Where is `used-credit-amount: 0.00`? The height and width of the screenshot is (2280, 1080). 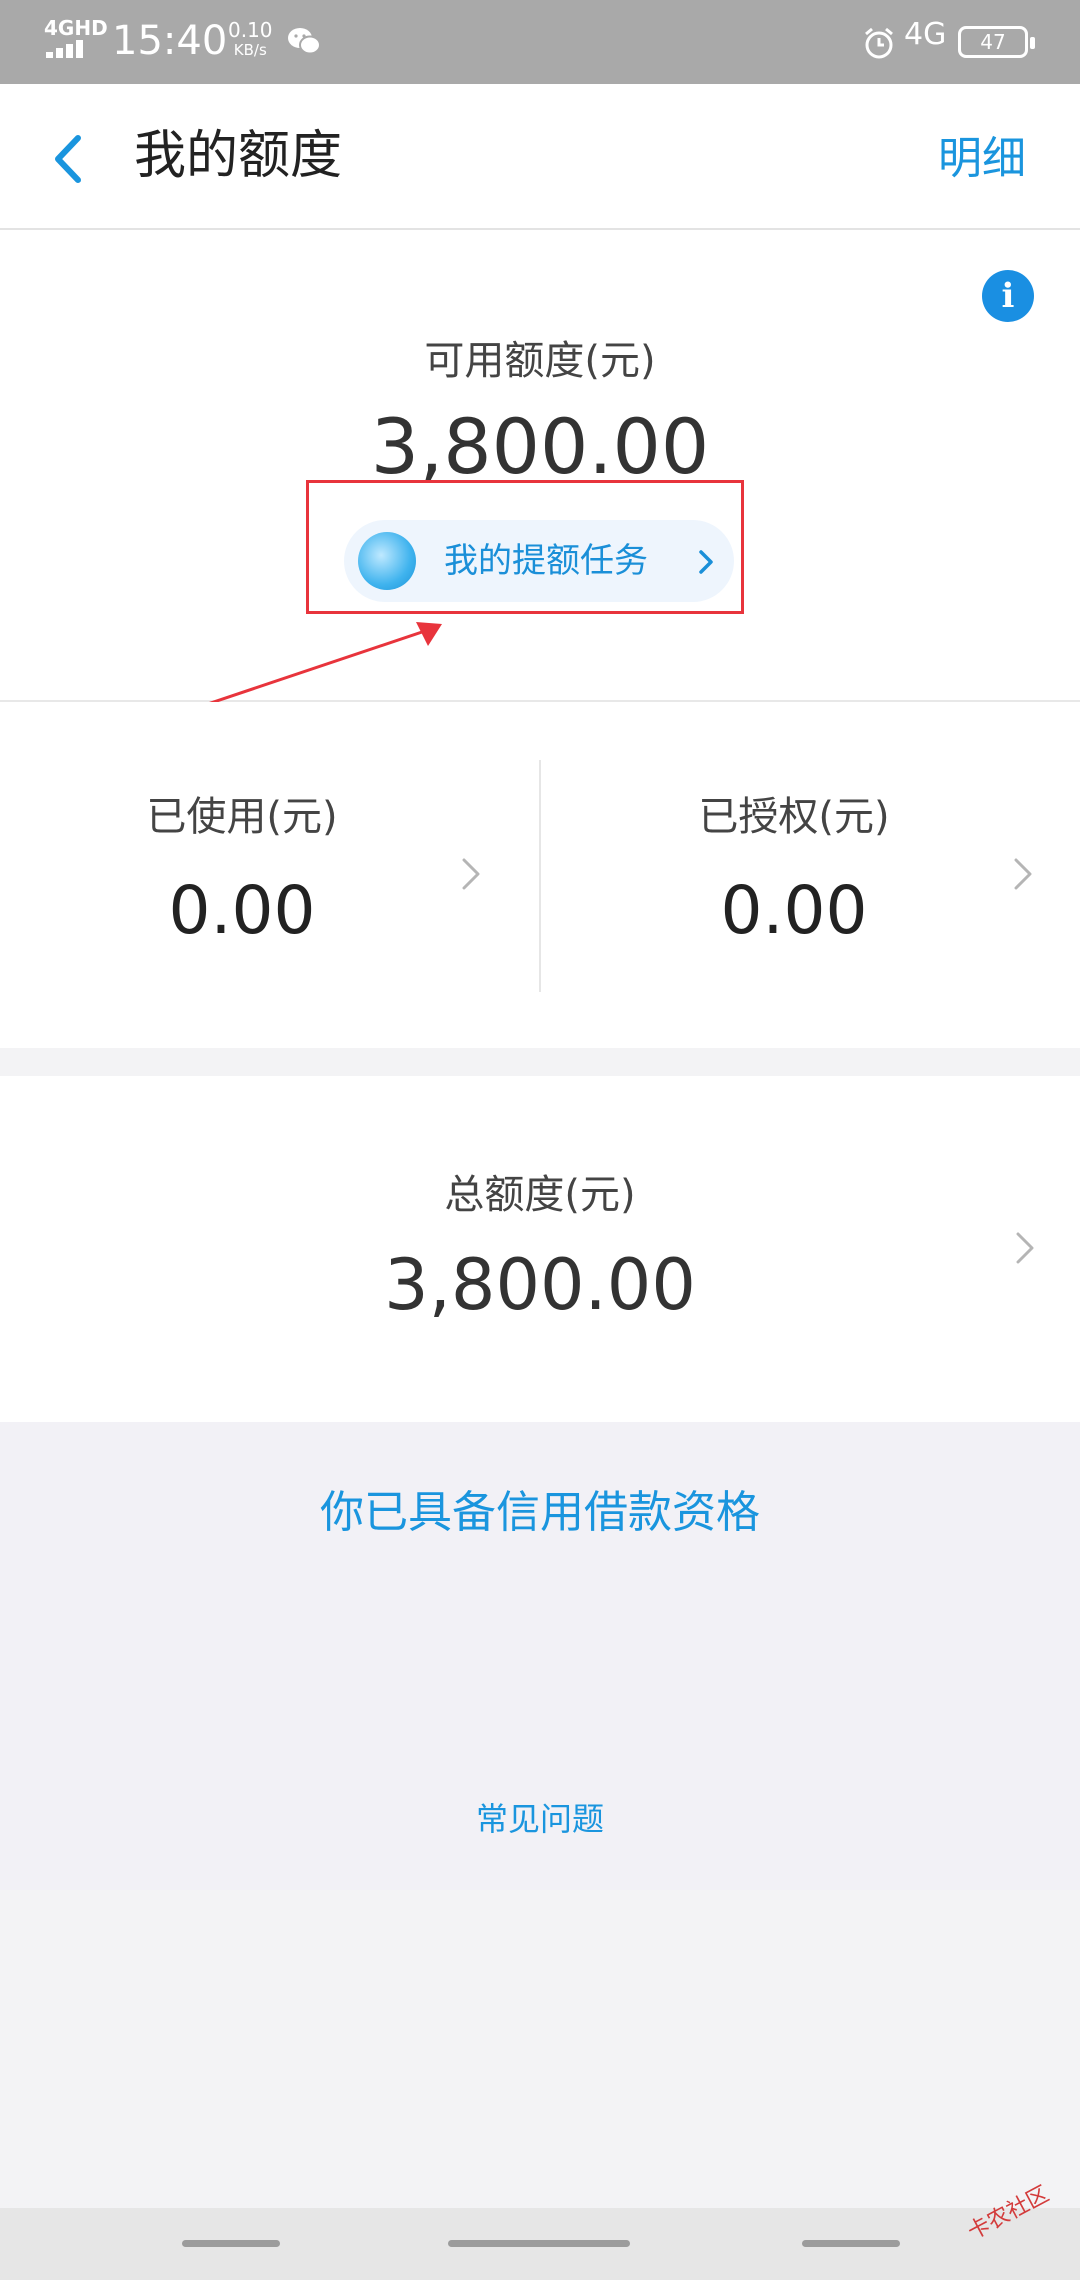
used-credit-amount: 0.00 is located at coordinates (242, 910).